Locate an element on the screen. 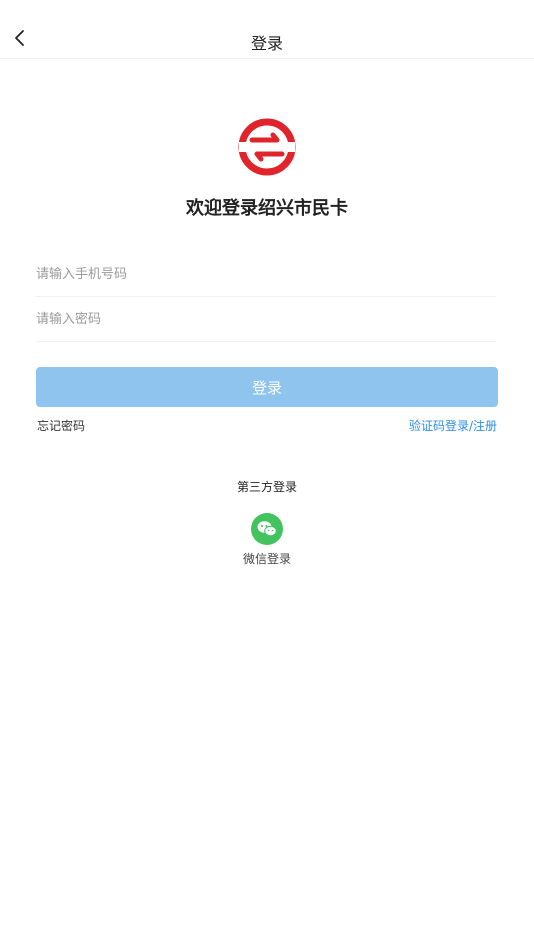 This screenshot has width=534, height=950. wechat-icon is located at coordinates (267, 529).